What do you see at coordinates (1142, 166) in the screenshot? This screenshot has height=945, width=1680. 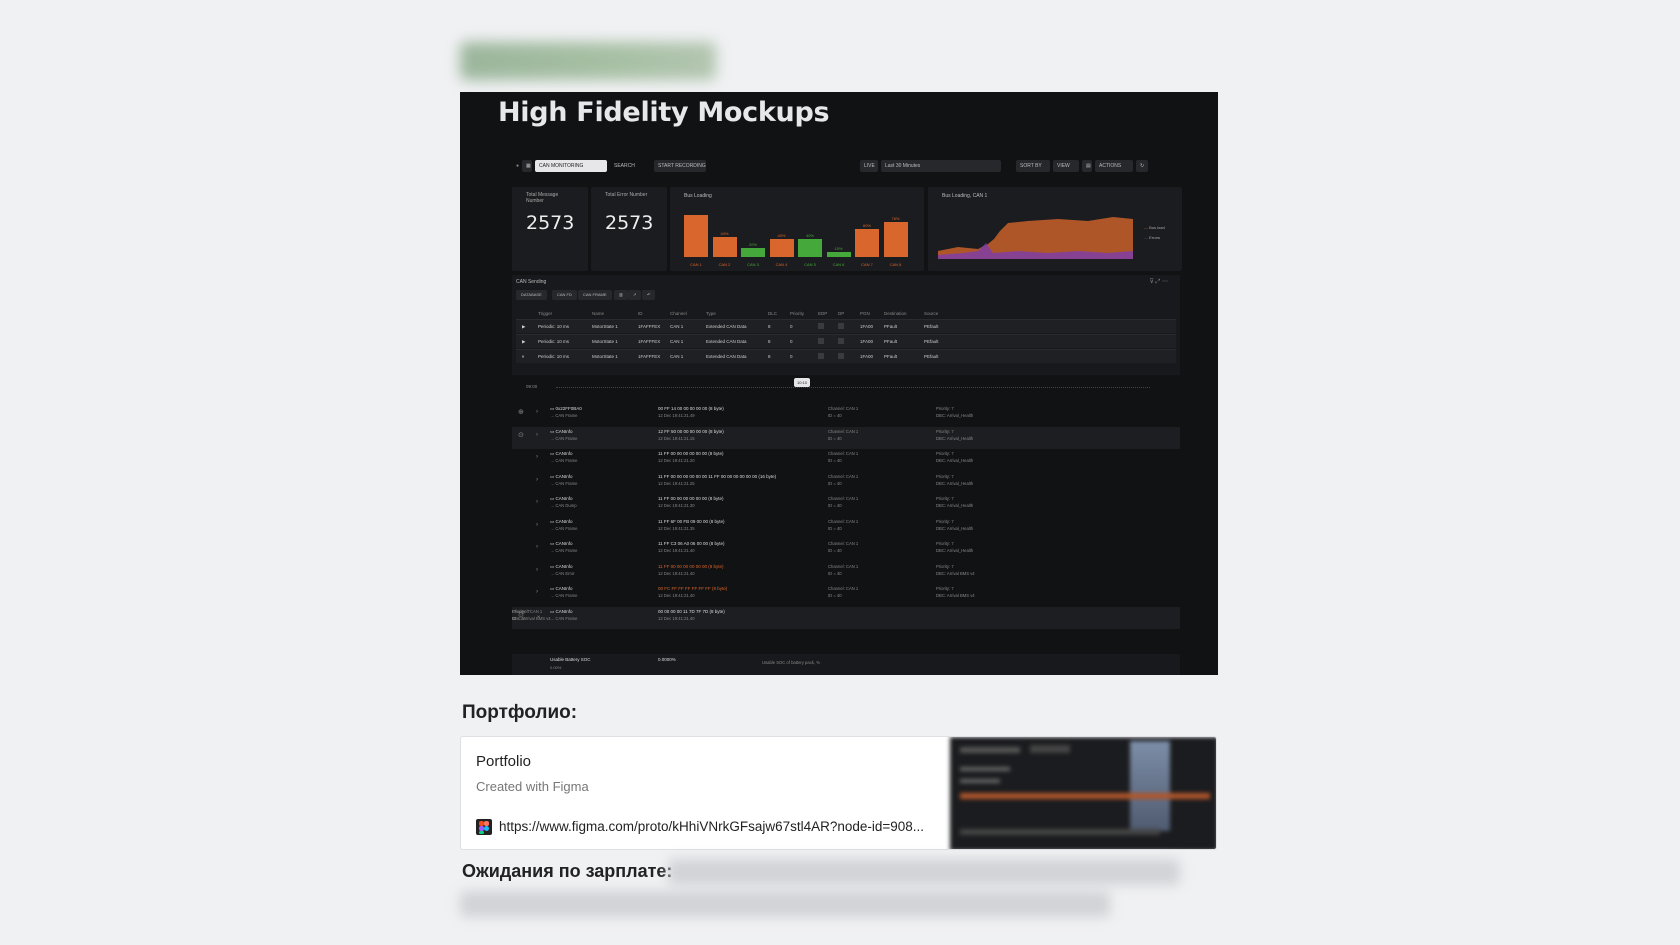 I see `refresh-icon: ↻` at bounding box center [1142, 166].